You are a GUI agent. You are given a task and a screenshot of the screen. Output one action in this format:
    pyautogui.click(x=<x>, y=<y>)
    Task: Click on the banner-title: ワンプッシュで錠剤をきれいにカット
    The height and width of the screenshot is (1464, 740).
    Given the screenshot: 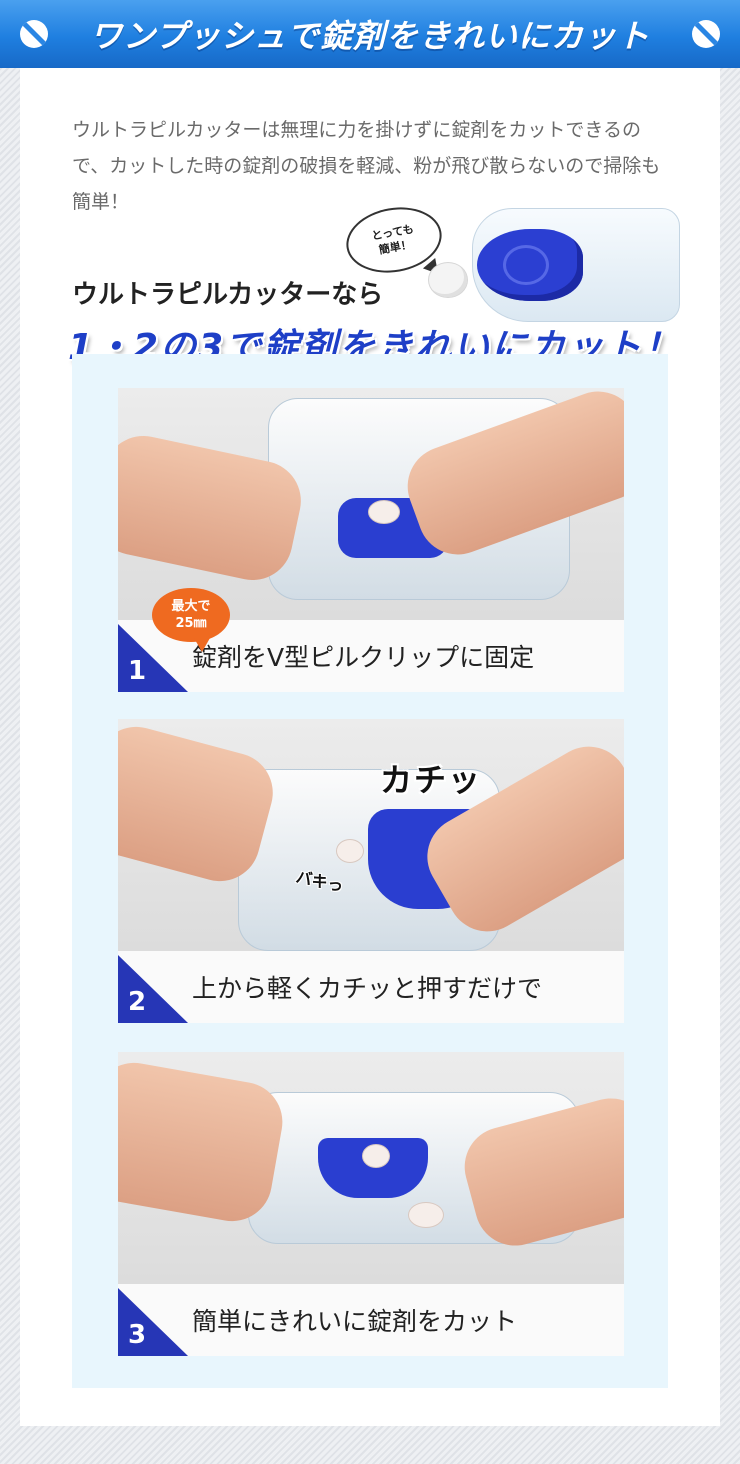 What is the action you would take?
    pyautogui.click(x=370, y=36)
    